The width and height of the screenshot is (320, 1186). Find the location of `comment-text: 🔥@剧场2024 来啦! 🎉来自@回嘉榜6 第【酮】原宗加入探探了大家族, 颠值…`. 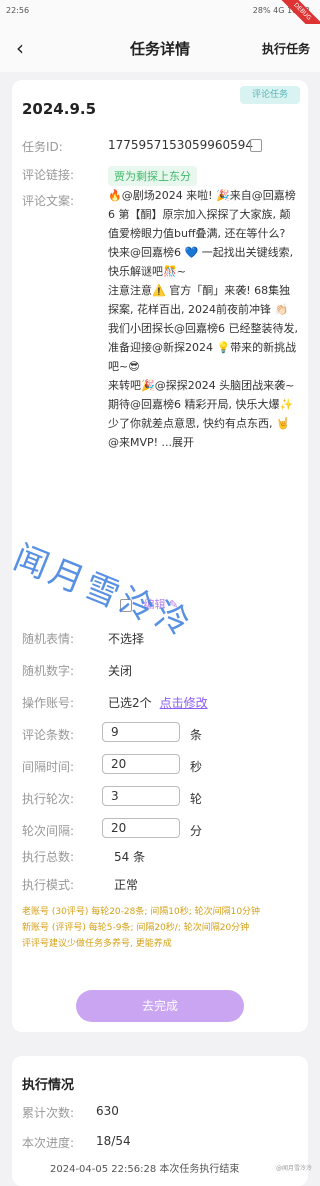

comment-text: 🔥@剧场2024 来啦! 🎉来自@回嘉榜6 第【酮】原宗加入探探了大家族, 颠值… is located at coordinates (203, 319).